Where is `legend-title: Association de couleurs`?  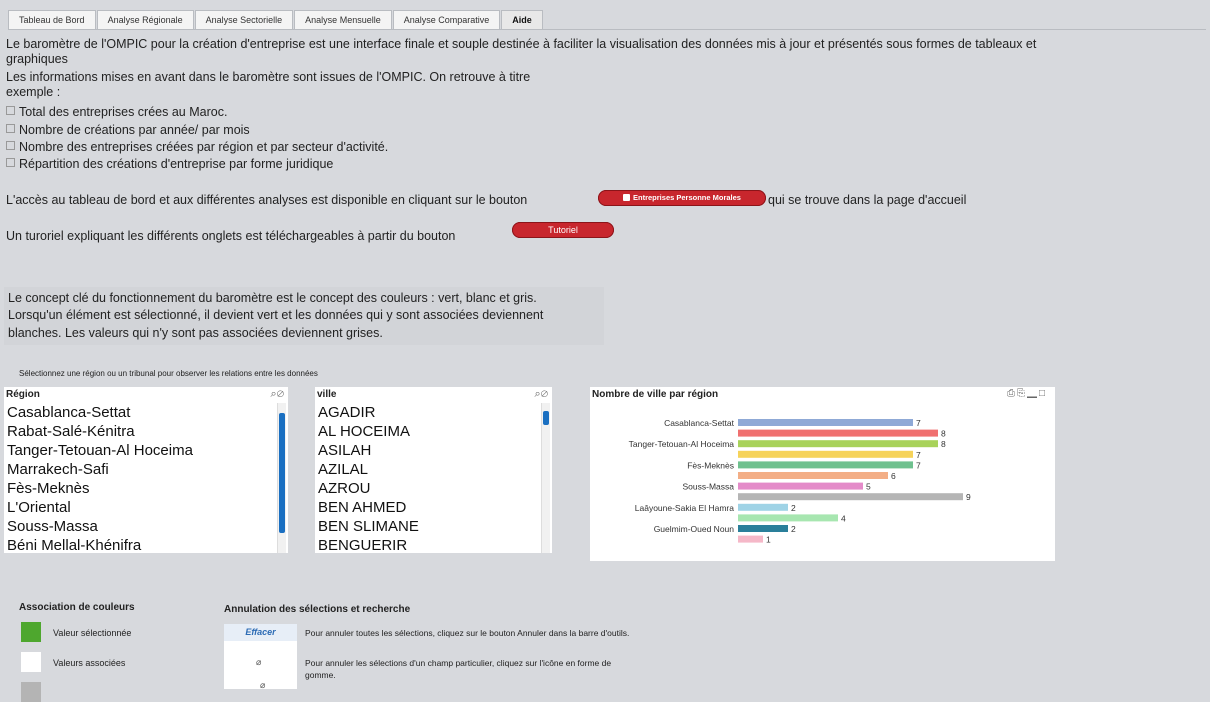 legend-title: Association de couleurs is located at coordinates (77, 607).